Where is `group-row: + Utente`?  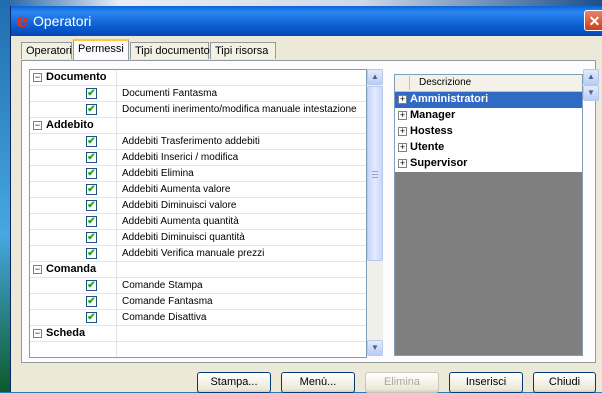 group-row: + Utente is located at coordinates (488, 148).